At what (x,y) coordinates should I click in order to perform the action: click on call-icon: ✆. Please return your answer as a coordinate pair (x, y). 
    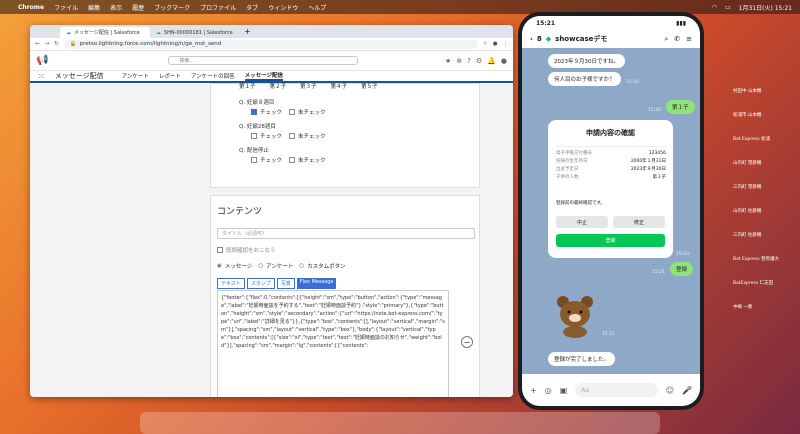
    Looking at the image, I should click on (677, 39).